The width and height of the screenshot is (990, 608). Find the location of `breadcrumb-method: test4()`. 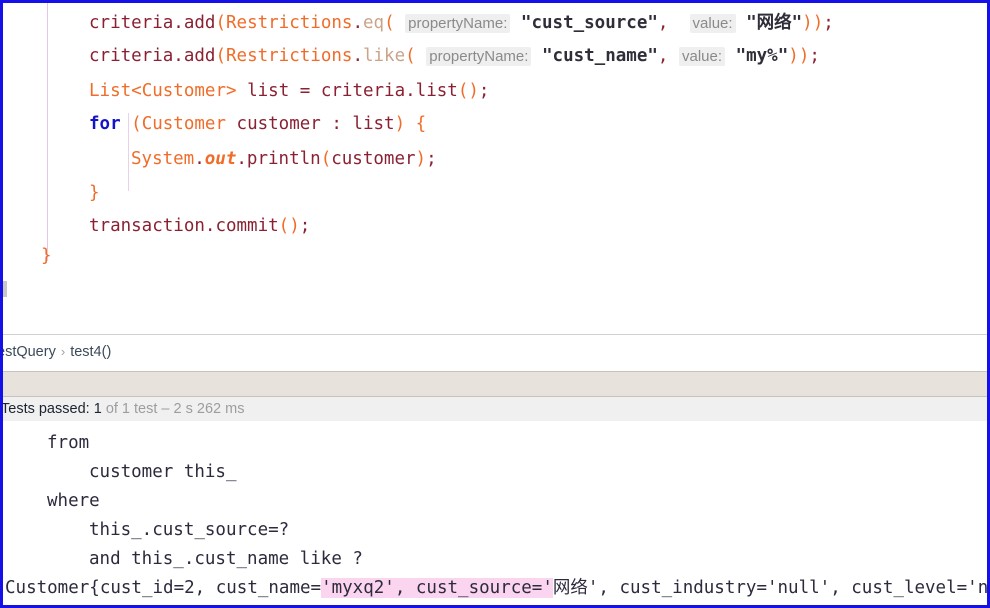

breadcrumb-method: test4() is located at coordinates (90, 352).